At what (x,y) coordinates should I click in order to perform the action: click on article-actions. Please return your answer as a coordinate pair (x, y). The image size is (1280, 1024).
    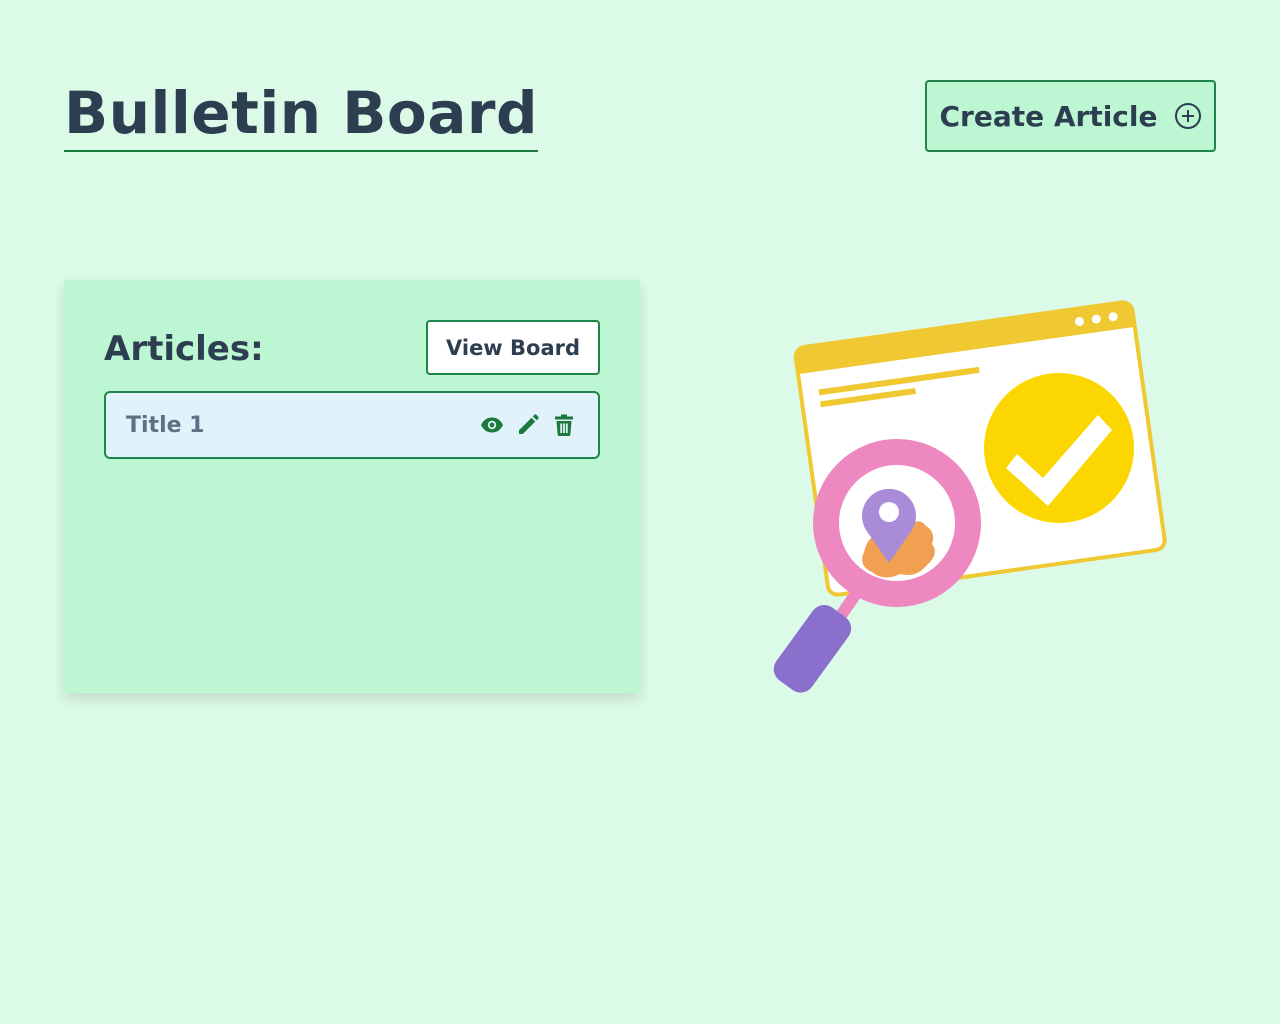
    Looking at the image, I should click on (528, 425).